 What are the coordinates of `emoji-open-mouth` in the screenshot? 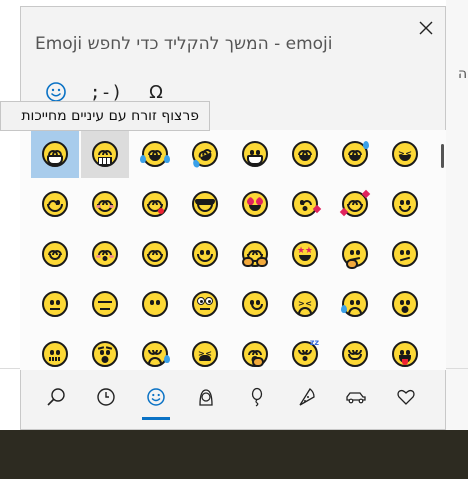 It's located at (405, 304).